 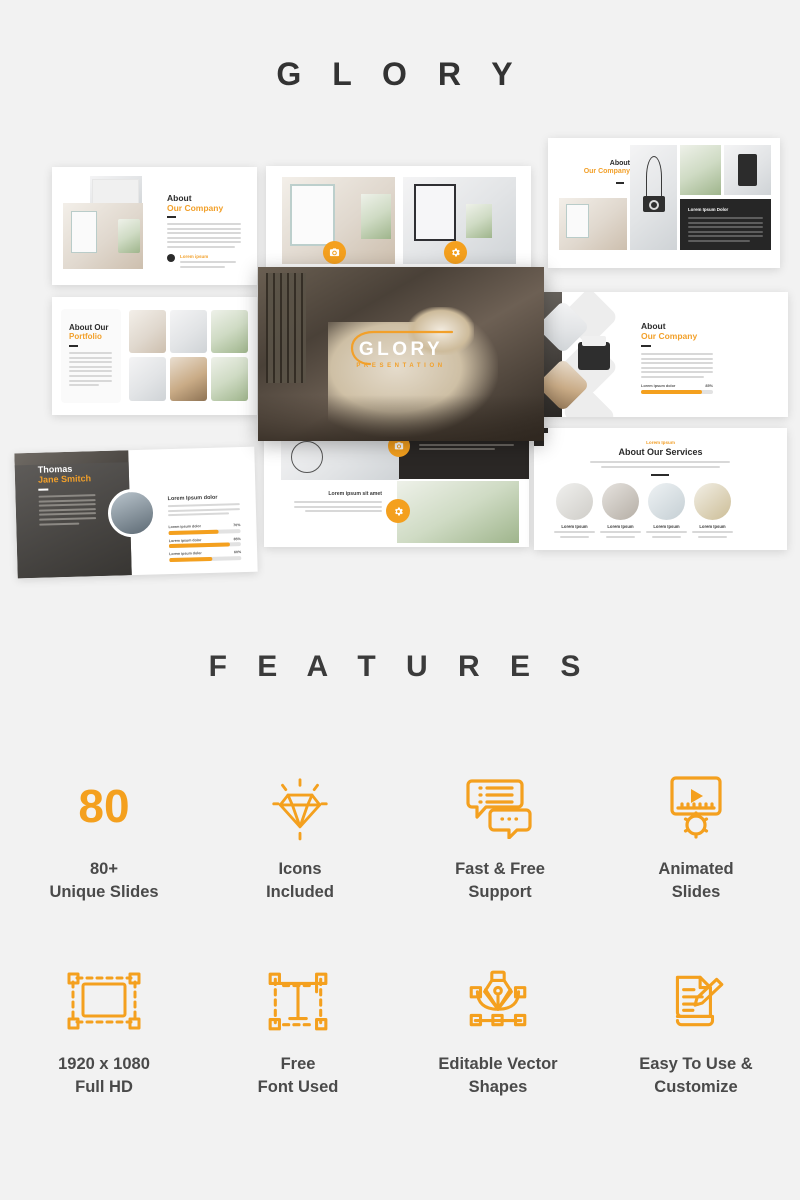 I want to click on slide-preview-about-our-company-3: About Our Company Lorem ipsum dolor 85%, so click(x=663, y=354).